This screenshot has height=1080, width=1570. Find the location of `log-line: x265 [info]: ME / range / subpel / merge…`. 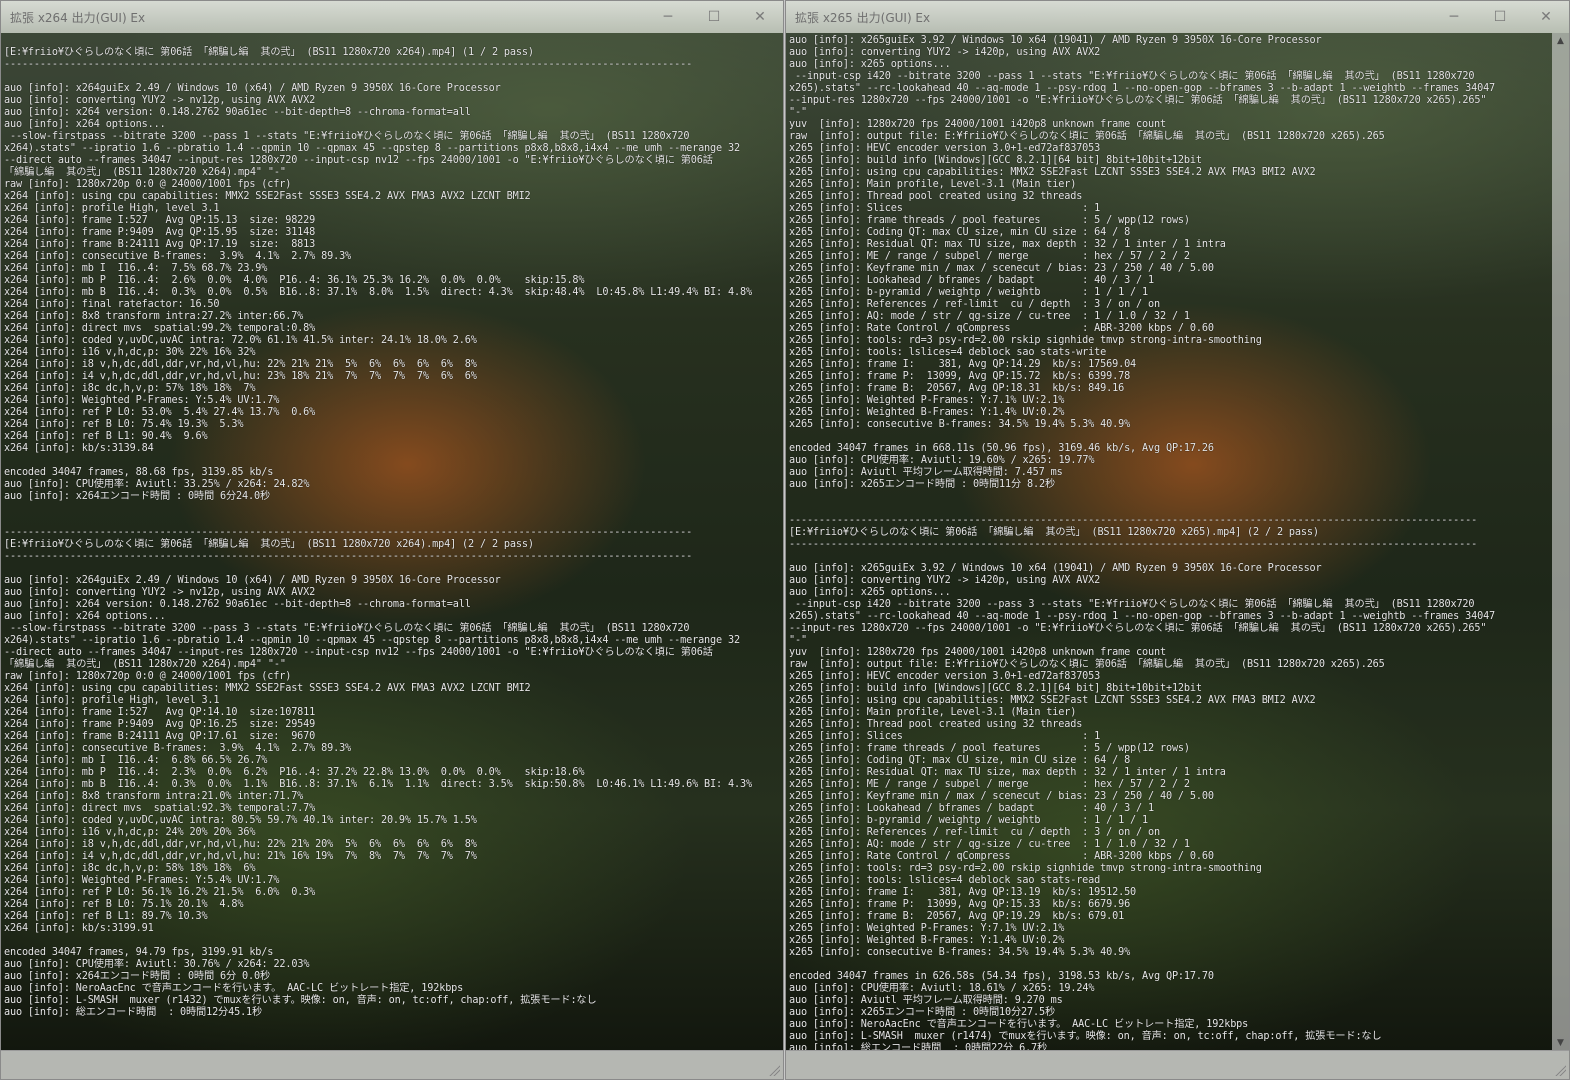

log-line: x265 [info]: ME / range / subpel / merge… is located at coordinates (989, 784).